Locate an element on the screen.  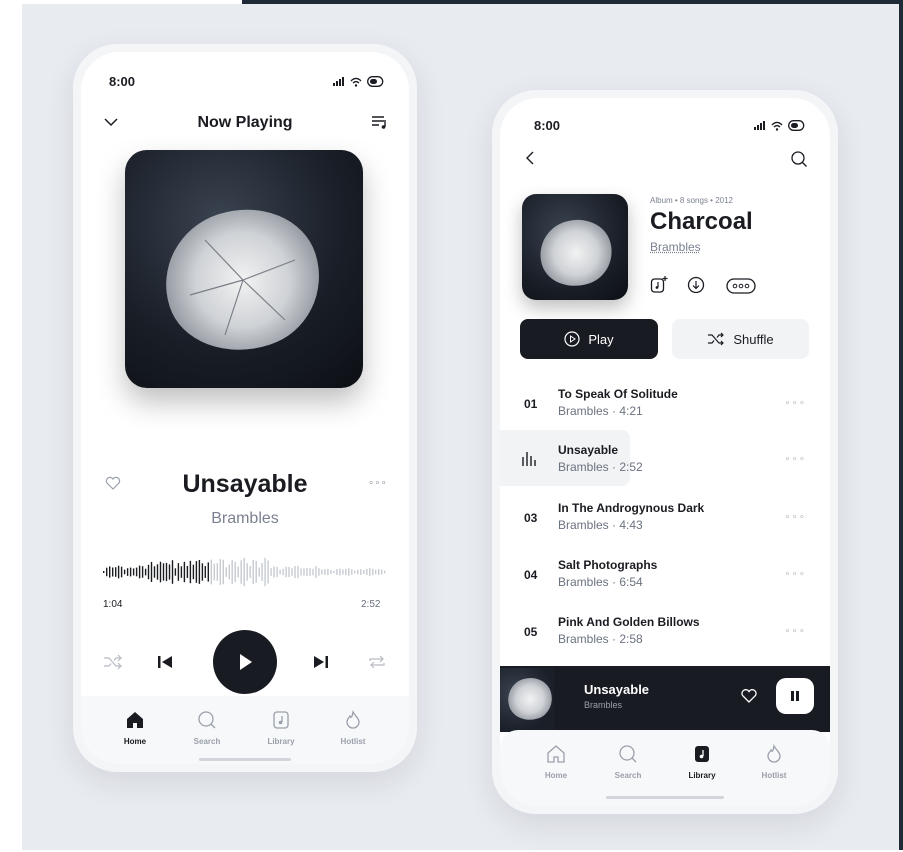
pause-button is located at coordinates (795, 696).